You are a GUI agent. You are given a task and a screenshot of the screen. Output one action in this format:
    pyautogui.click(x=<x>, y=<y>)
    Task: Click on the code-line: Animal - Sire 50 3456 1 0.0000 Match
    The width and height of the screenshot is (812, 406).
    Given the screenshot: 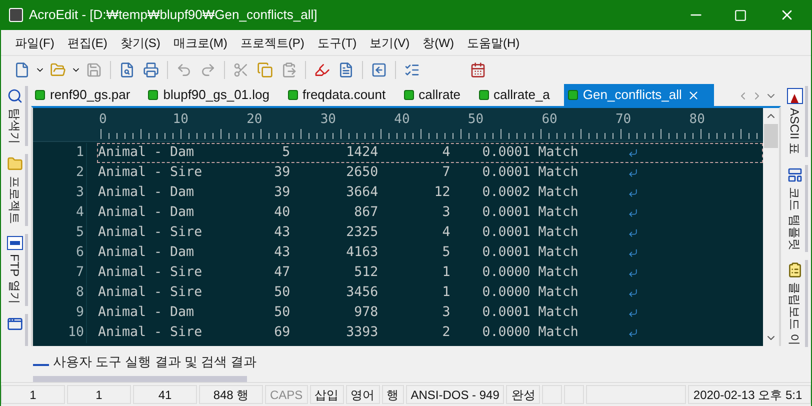 What is the action you would take?
    pyautogui.click(x=339, y=293)
    